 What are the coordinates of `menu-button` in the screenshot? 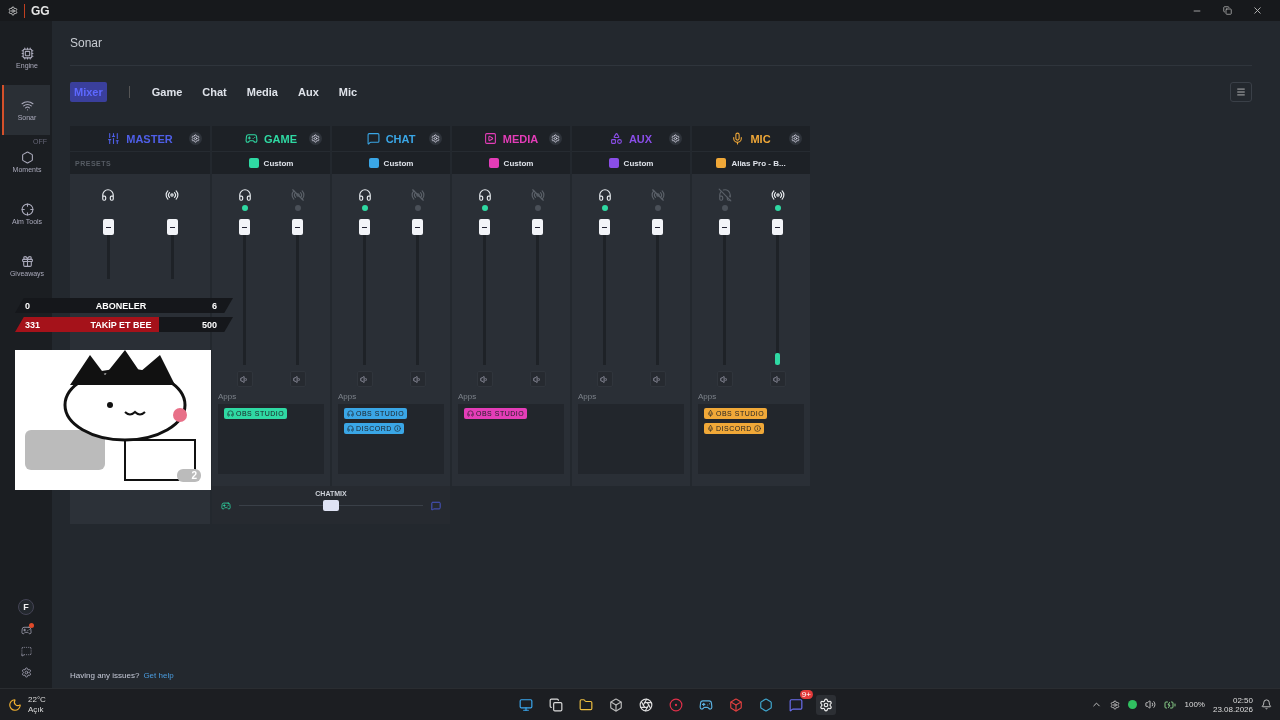 It's located at (1241, 92).